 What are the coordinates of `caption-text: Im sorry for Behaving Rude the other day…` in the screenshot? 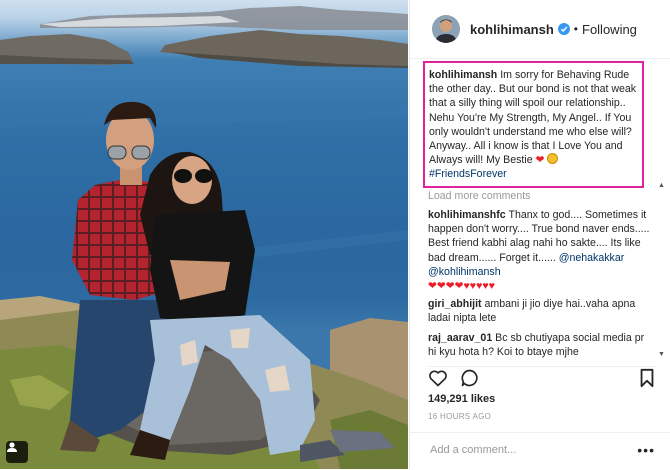 It's located at (533, 118).